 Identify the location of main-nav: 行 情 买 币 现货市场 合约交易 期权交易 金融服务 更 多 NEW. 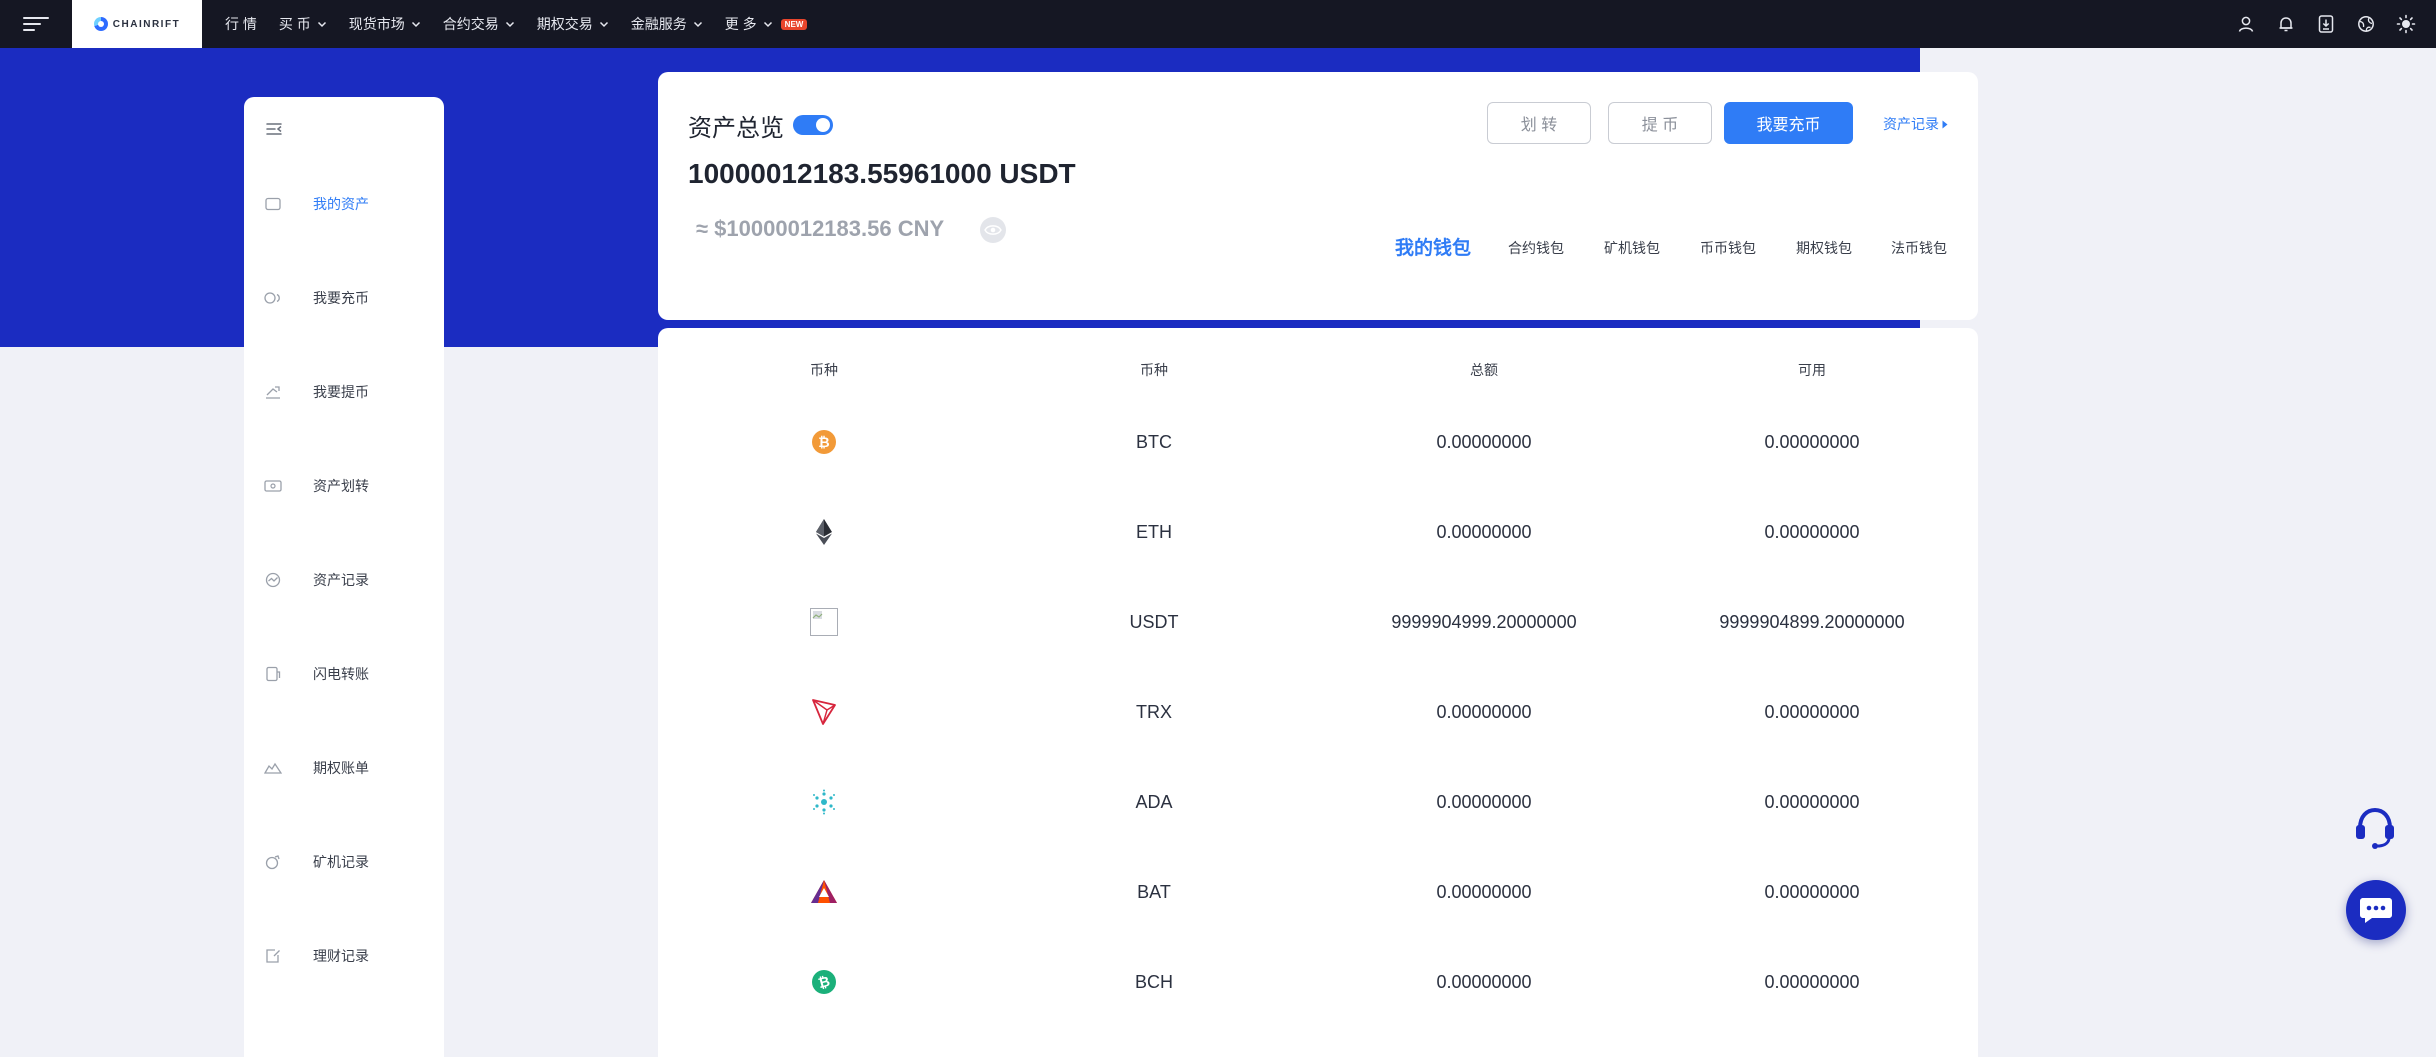
(516, 24).